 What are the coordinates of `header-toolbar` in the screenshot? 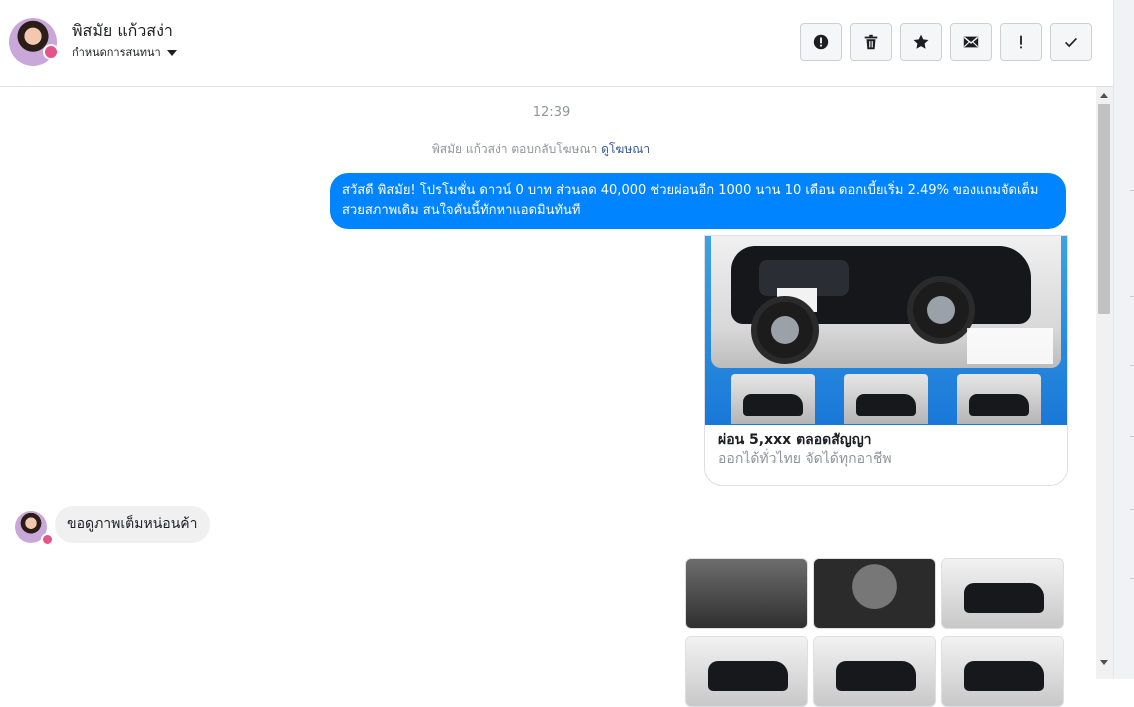 It's located at (950, 42).